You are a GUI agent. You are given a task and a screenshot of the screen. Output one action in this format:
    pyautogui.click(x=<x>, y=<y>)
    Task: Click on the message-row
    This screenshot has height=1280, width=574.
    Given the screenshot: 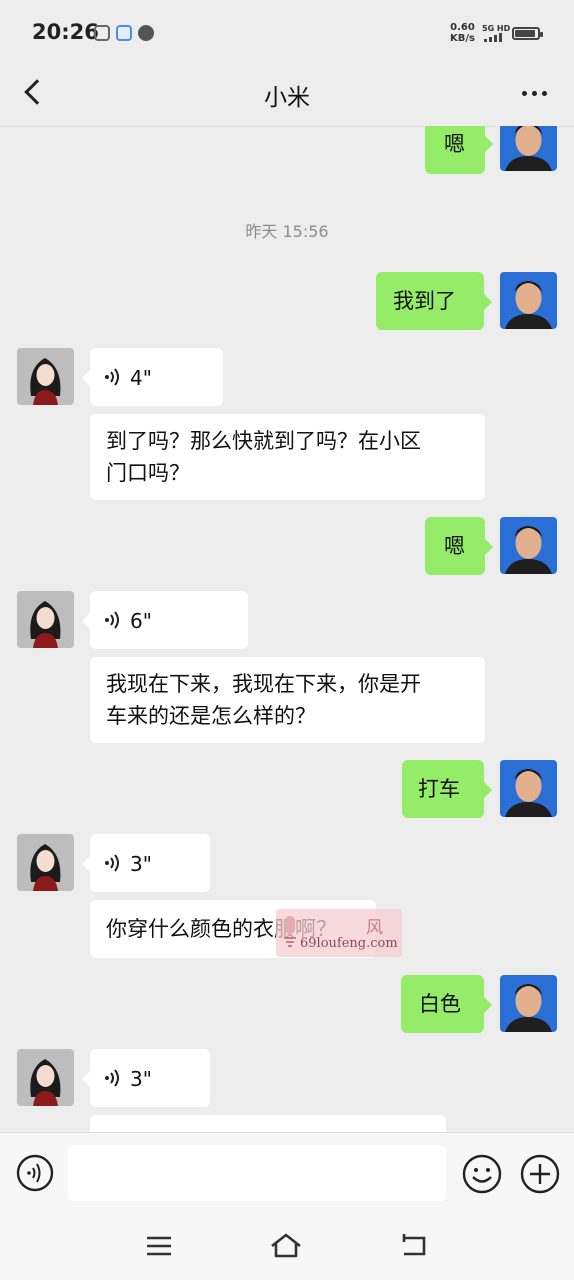 What is the action you would take?
    pyautogui.click(x=287, y=1123)
    